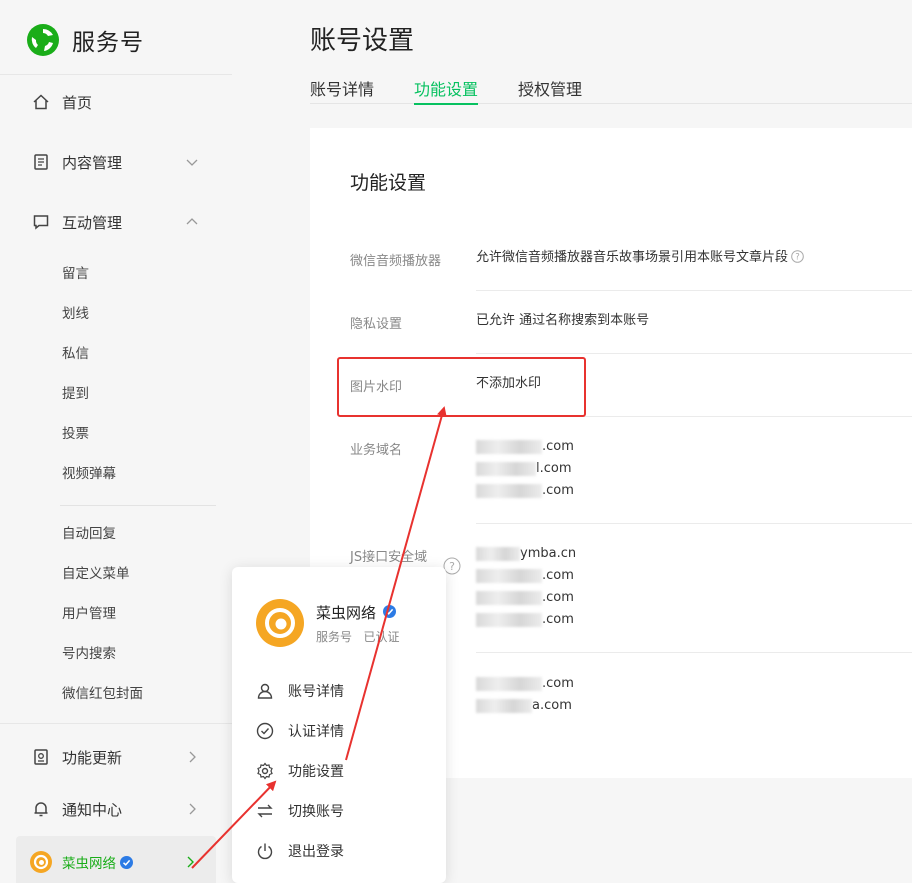 This screenshot has width=912, height=883. I want to click on setting-label: 图片水印, so click(376, 387).